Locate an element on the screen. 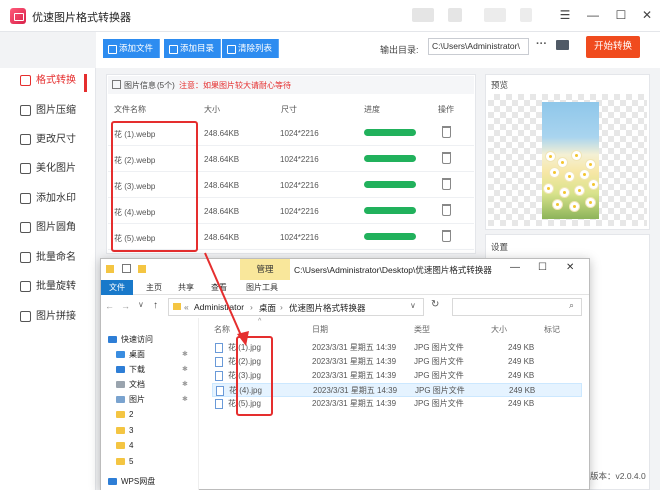 Image resolution: width=660 pixels, height=490 pixels. rotate-icon is located at coordinates (25, 286).